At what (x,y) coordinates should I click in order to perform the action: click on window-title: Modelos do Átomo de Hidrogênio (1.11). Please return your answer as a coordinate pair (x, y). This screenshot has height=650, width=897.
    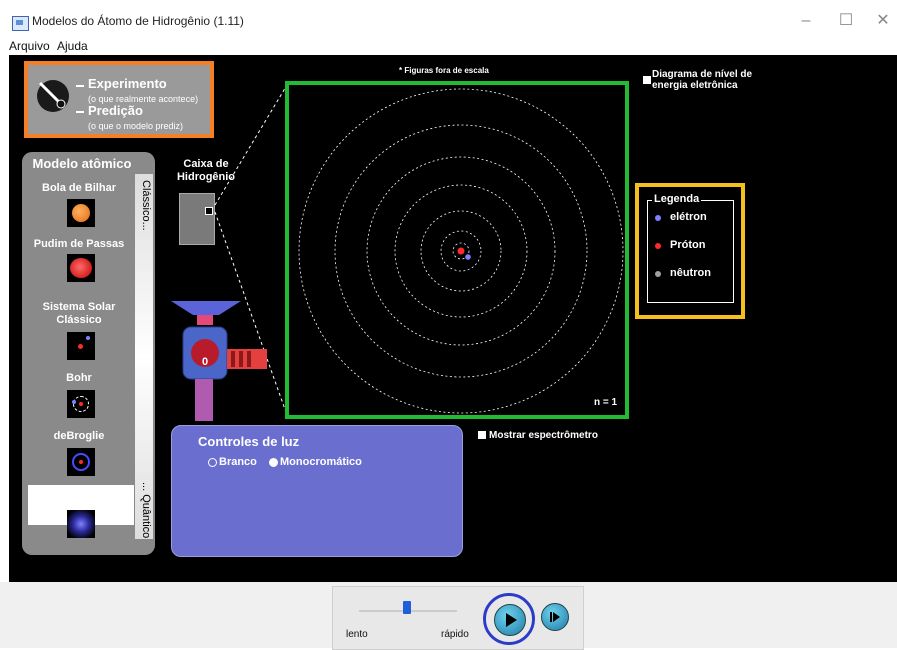
    Looking at the image, I should click on (138, 21).